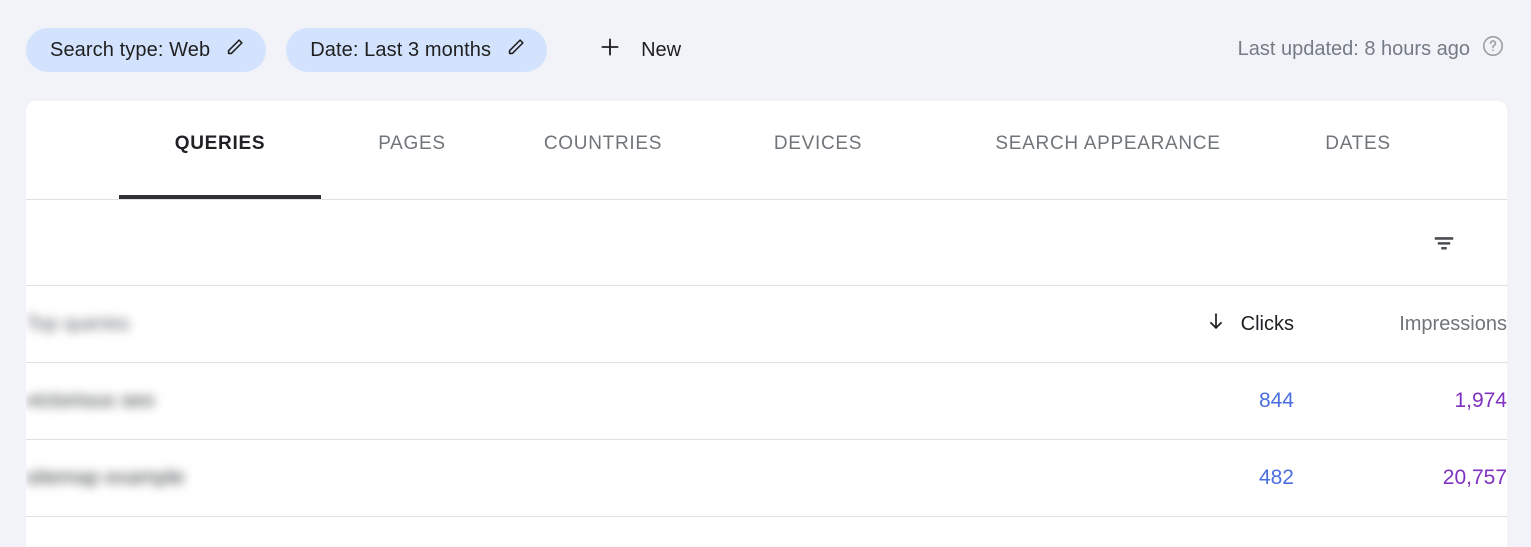 The image size is (1531, 547). What do you see at coordinates (639, 50) in the screenshot?
I see `add-new-filter-button: New` at bounding box center [639, 50].